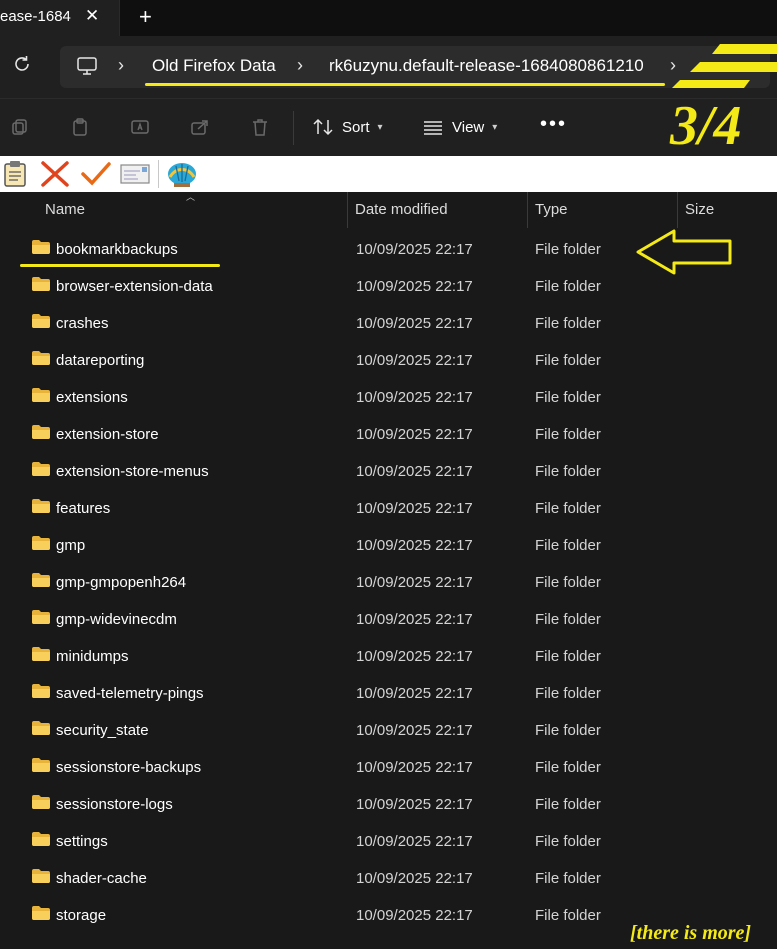  Describe the element at coordinates (380, 127) in the screenshot. I see `chevron-down-icon: ▾` at that location.